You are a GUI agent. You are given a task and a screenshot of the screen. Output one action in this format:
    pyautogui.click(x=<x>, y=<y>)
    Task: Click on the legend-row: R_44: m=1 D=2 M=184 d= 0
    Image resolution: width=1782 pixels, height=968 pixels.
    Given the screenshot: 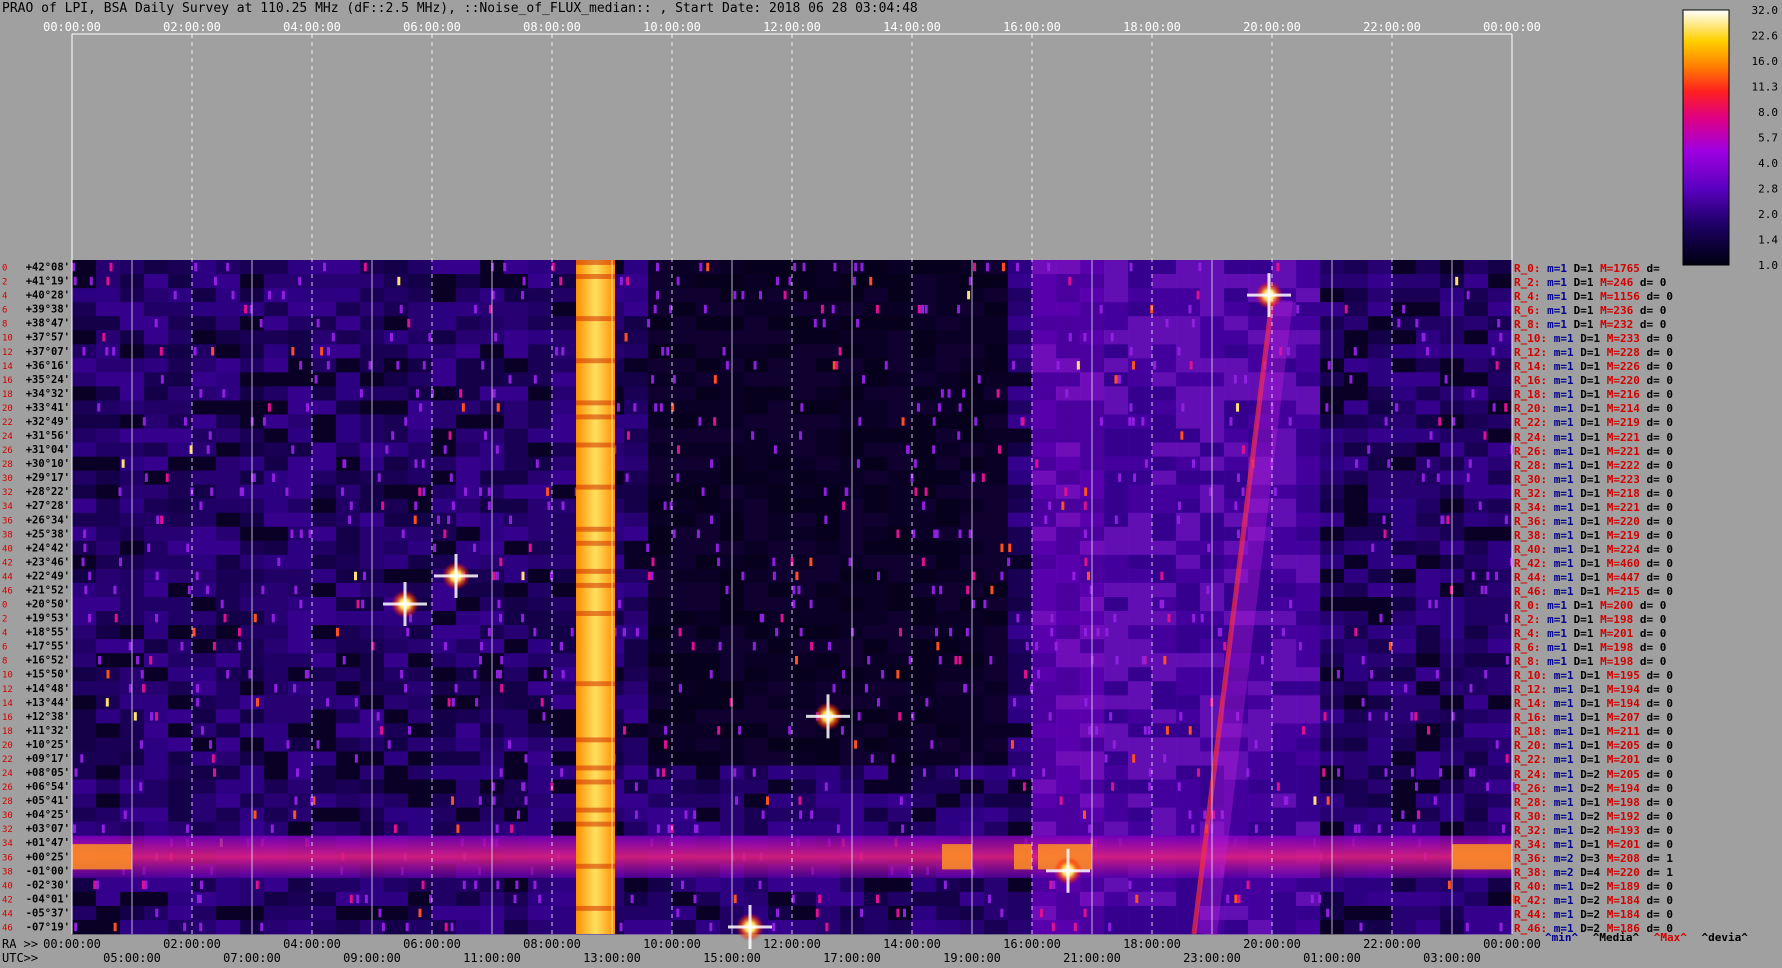 What is the action you would take?
    pyautogui.click(x=1593, y=915)
    